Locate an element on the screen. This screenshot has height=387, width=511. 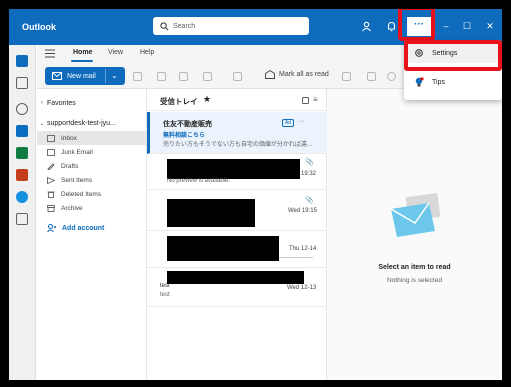
star-icon: ★ is located at coordinates (207, 99).